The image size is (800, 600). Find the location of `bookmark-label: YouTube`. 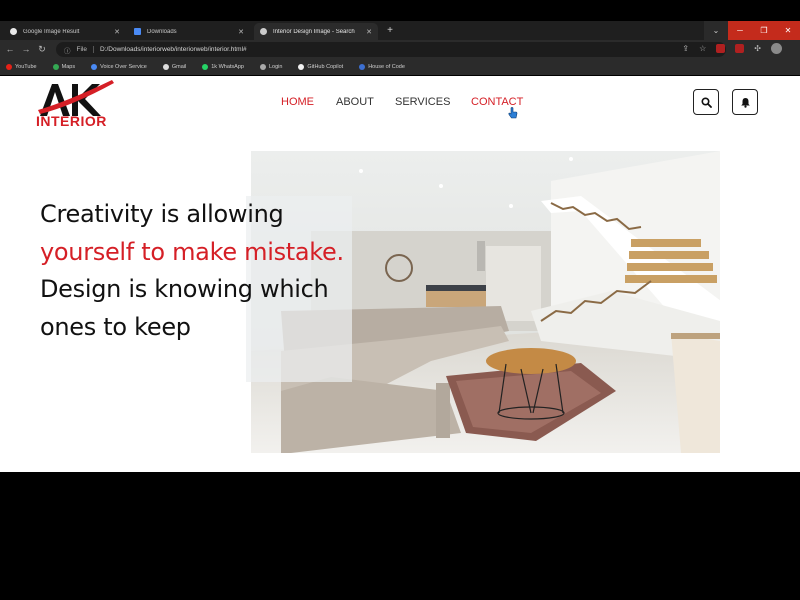

bookmark-label: YouTube is located at coordinates (26, 67).